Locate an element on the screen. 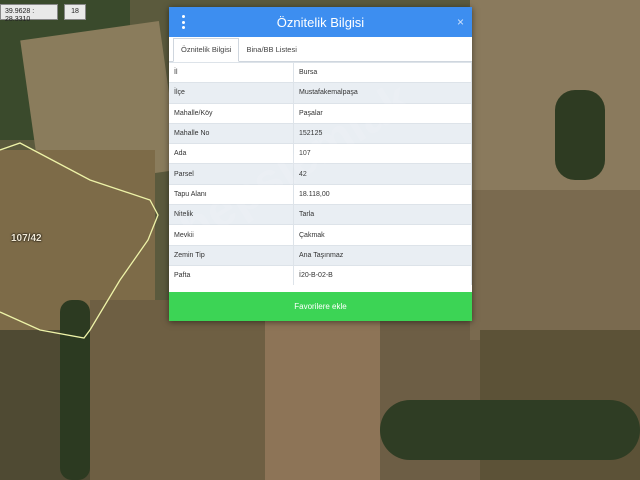 Image resolution: width=640 pixels, height=480 pixels. attribute-key: Tapu Alanı is located at coordinates (231, 194).